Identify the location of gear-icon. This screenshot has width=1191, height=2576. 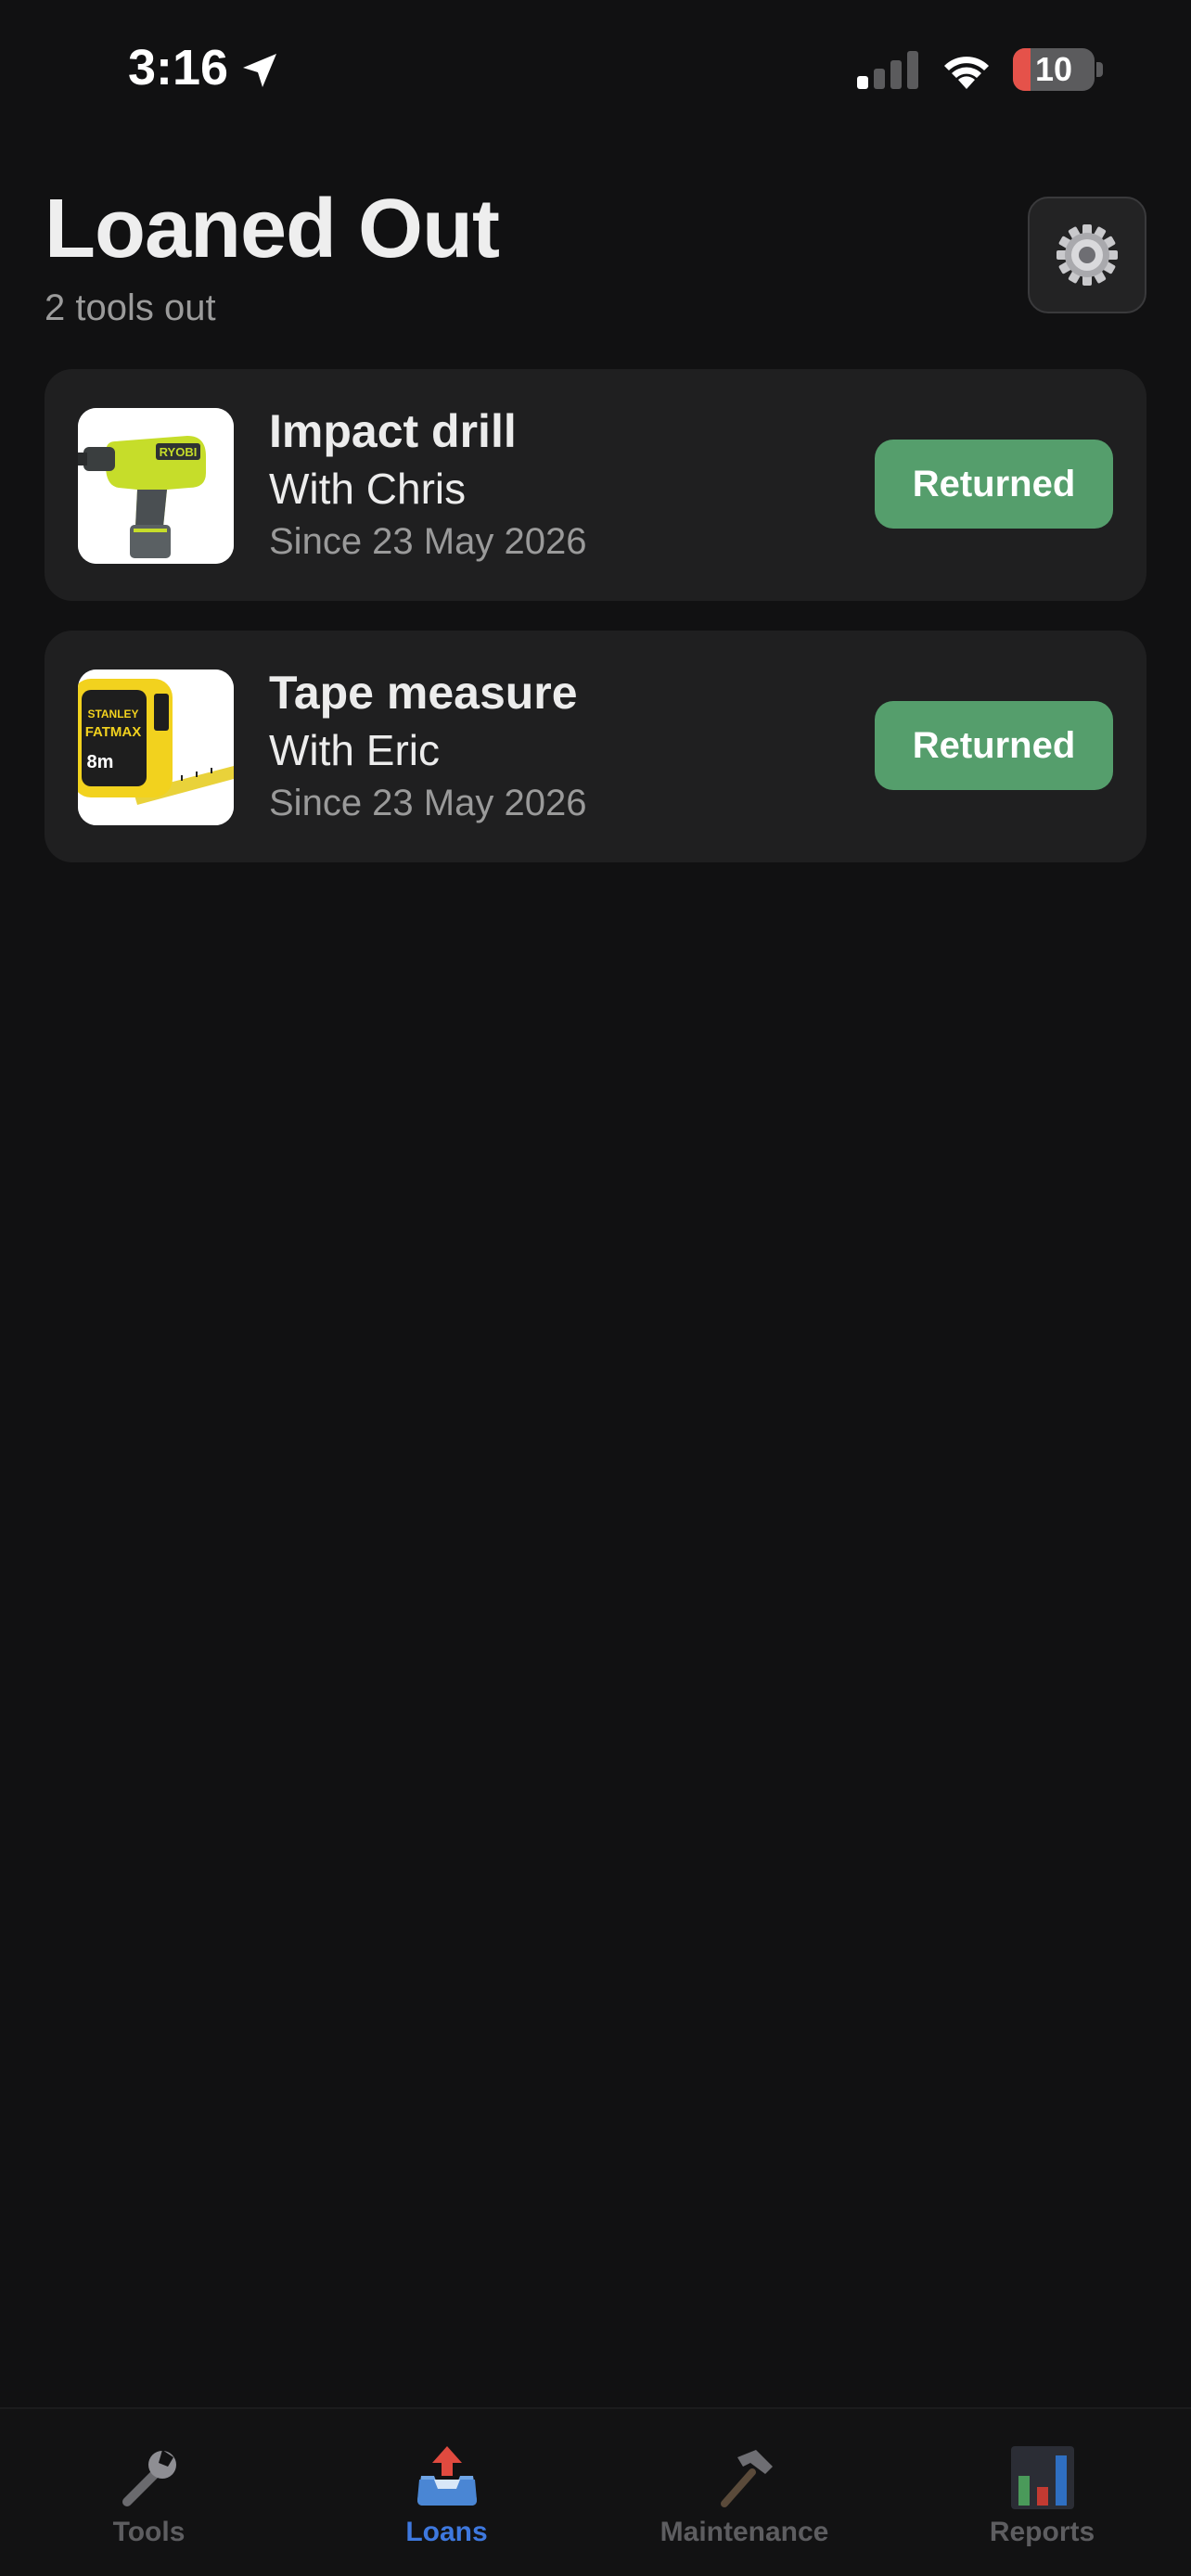
(1087, 255).